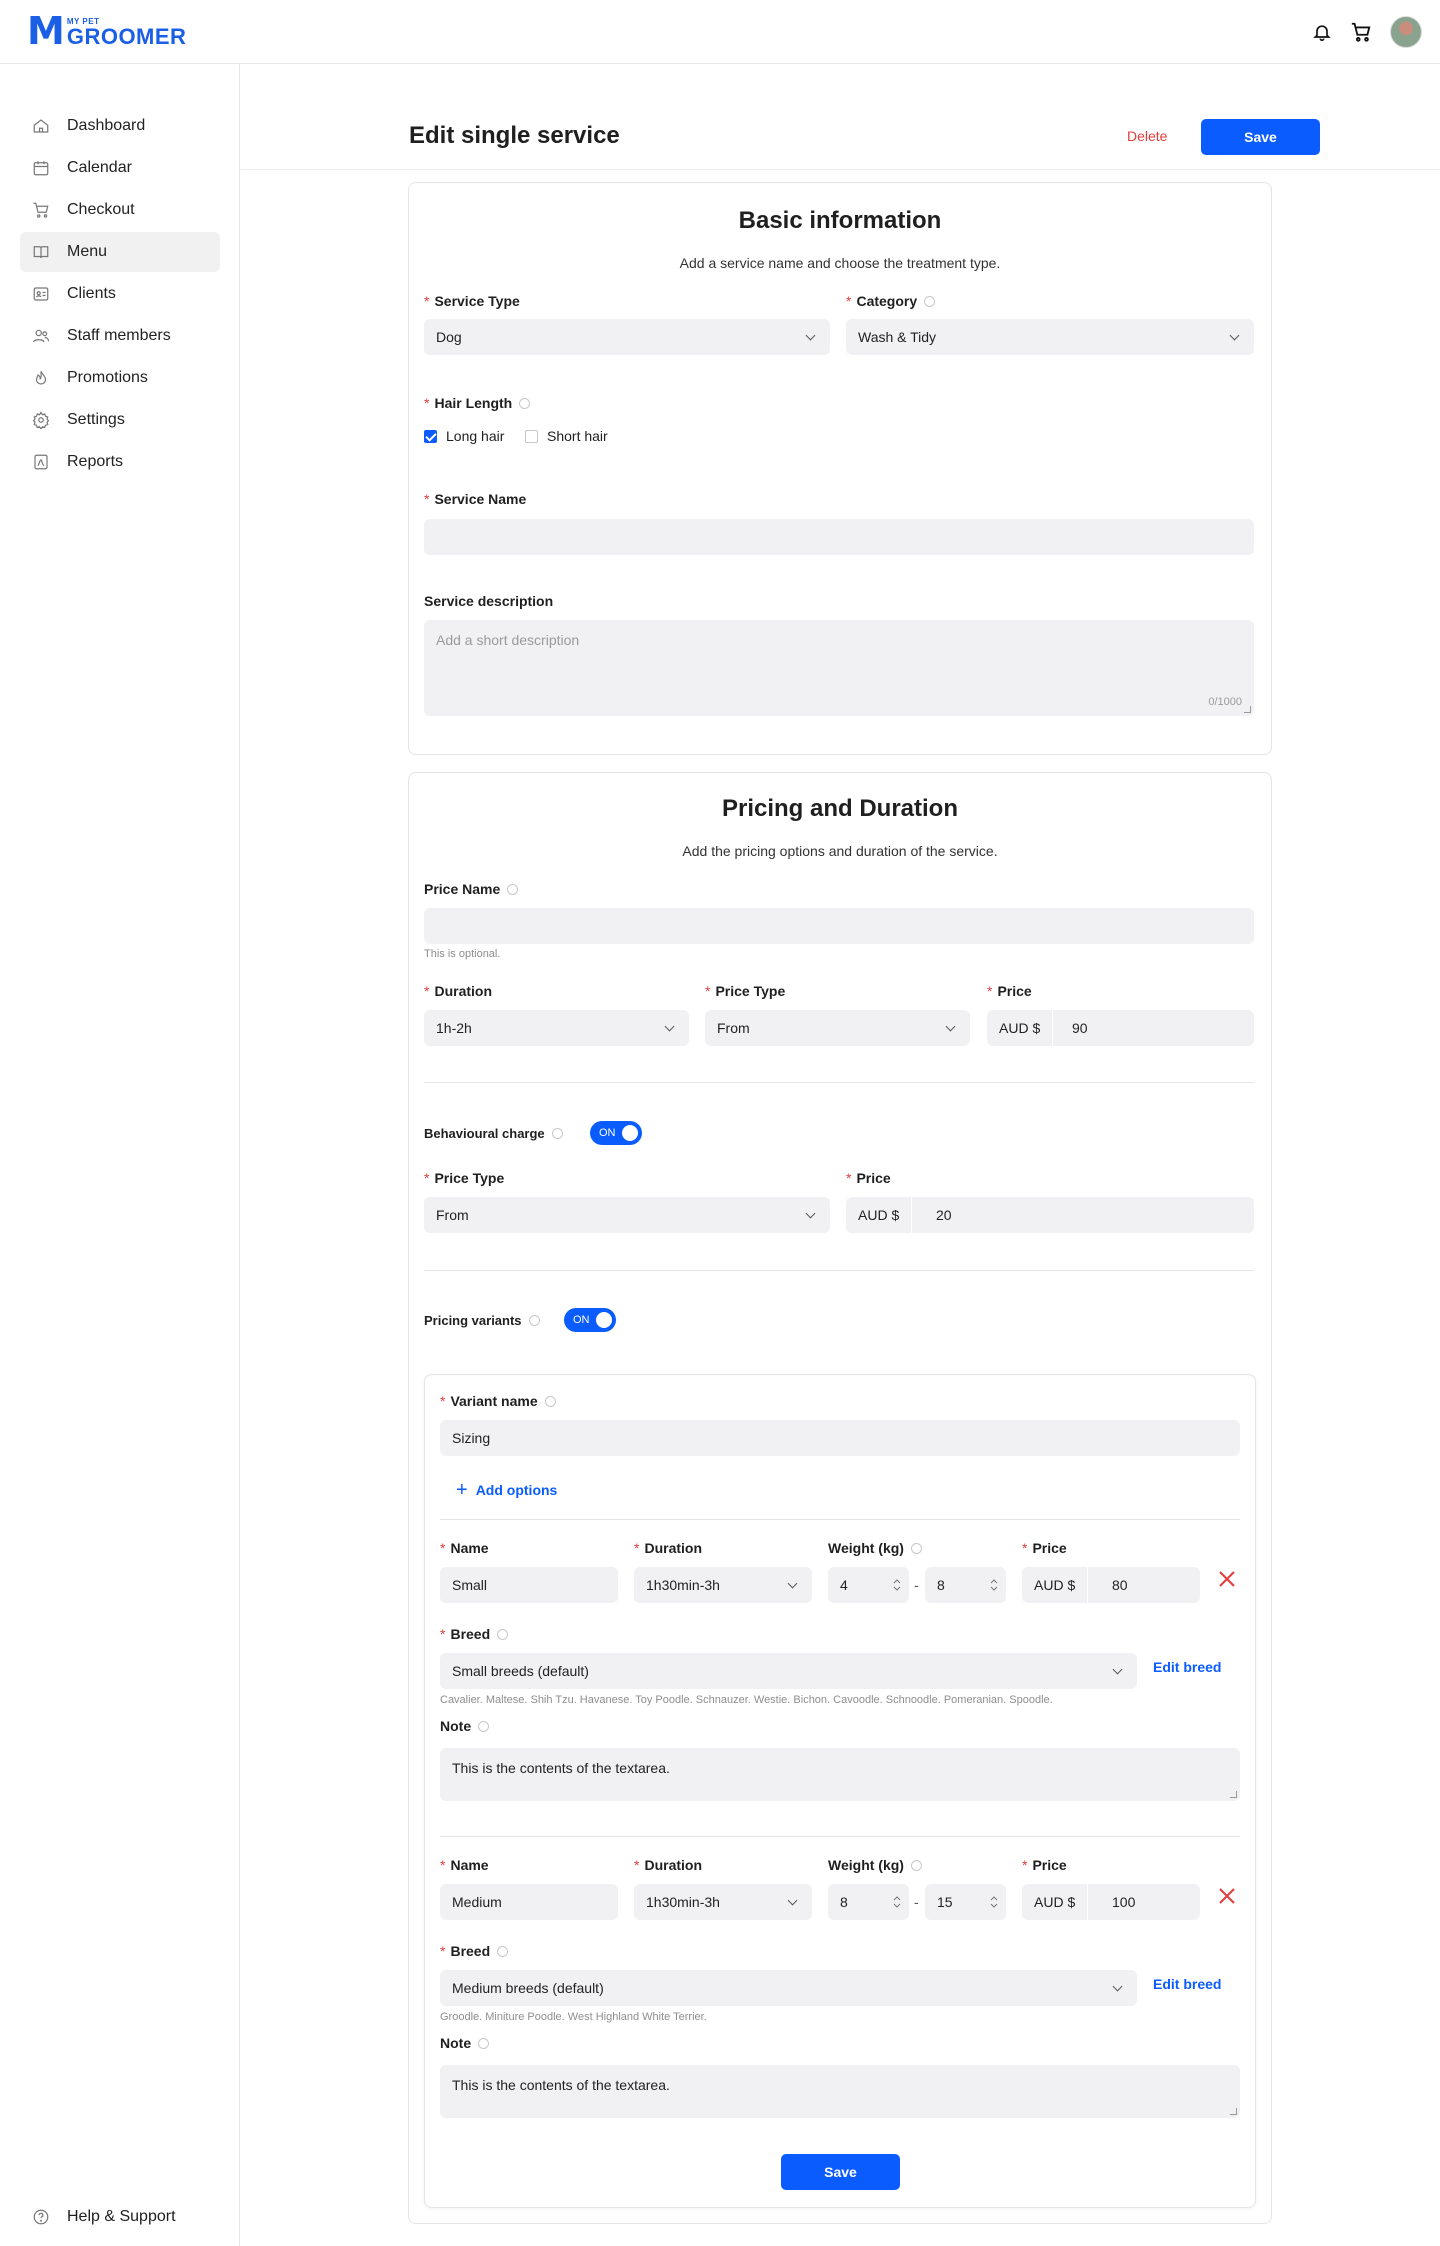  Describe the element at coordinates (120, 252) in the screenshot. I see `sidebar-item-menu: Menu` at that location.